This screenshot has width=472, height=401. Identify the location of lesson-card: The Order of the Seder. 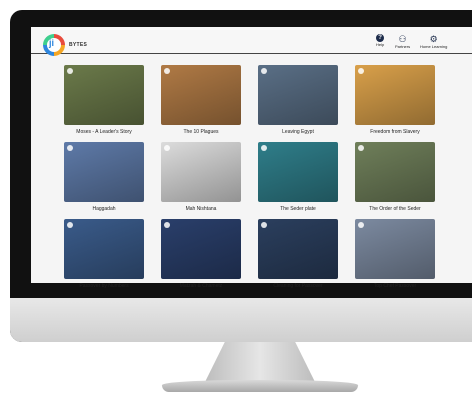
(395, 177).